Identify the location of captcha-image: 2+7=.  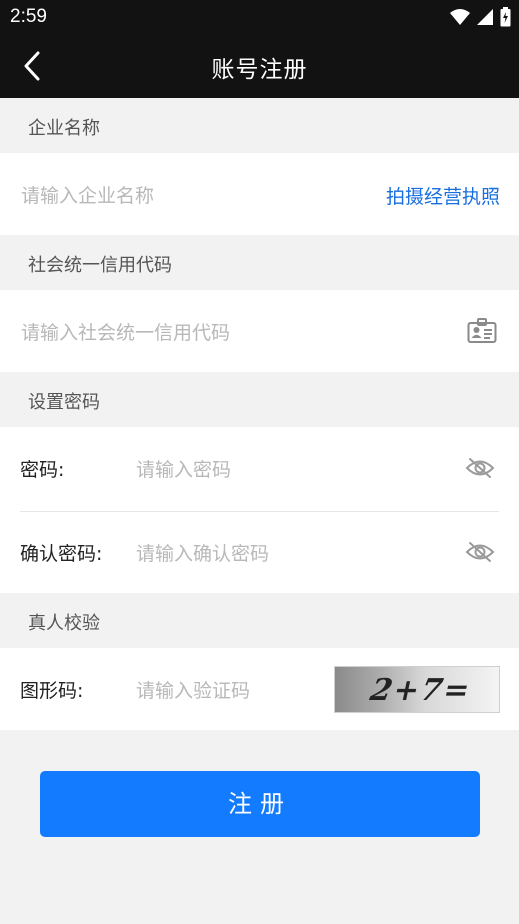
(417, 689).